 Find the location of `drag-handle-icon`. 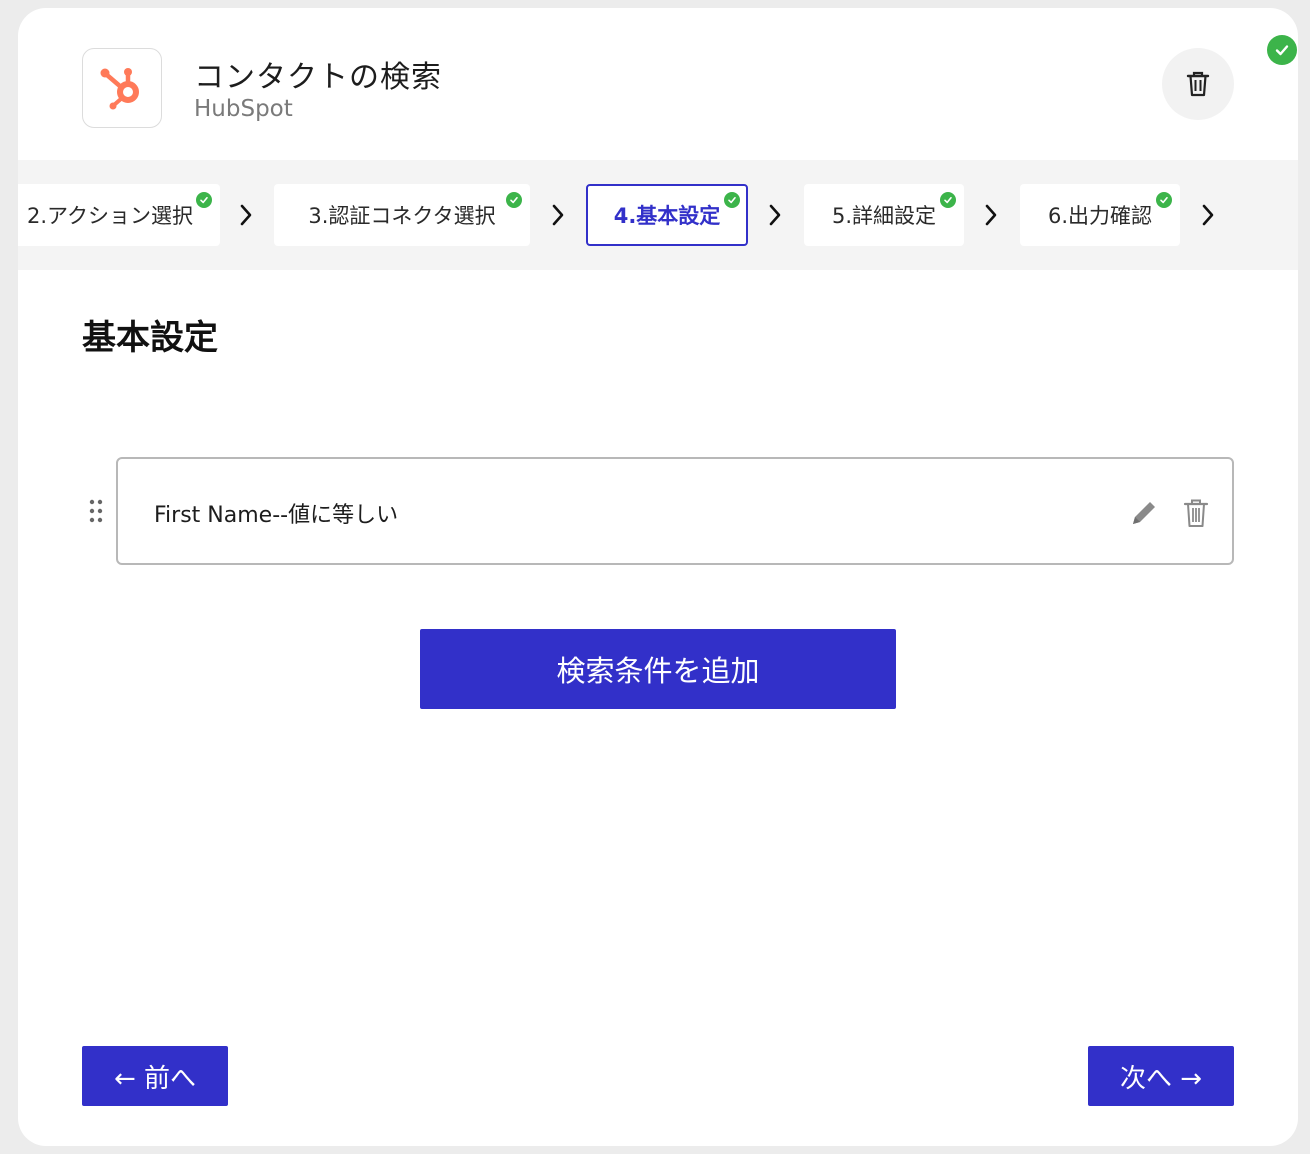

drag-handle-icon is located at coordinates (96, 511).